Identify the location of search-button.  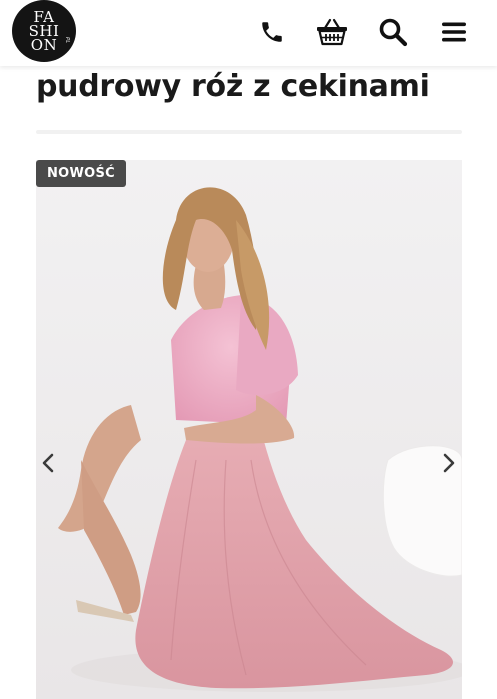
(393, 32).